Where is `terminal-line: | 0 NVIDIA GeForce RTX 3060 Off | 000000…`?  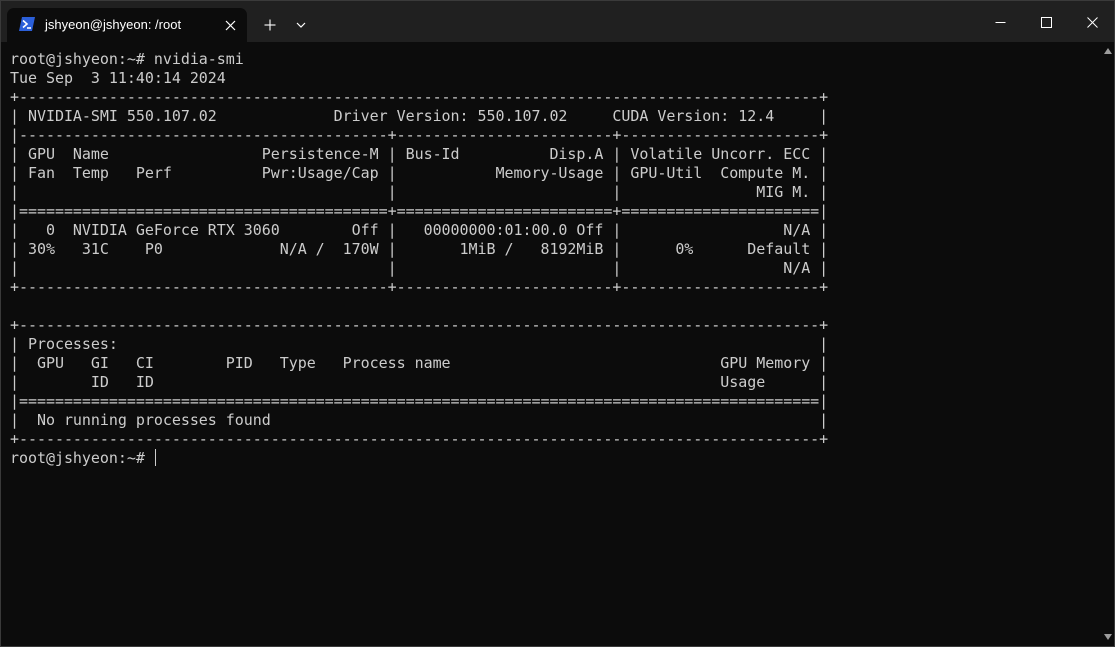 terminal-line: | 0 NVIDIA GeForce RTX 3060 Off | 000000… is located at coordinates (419, 230).